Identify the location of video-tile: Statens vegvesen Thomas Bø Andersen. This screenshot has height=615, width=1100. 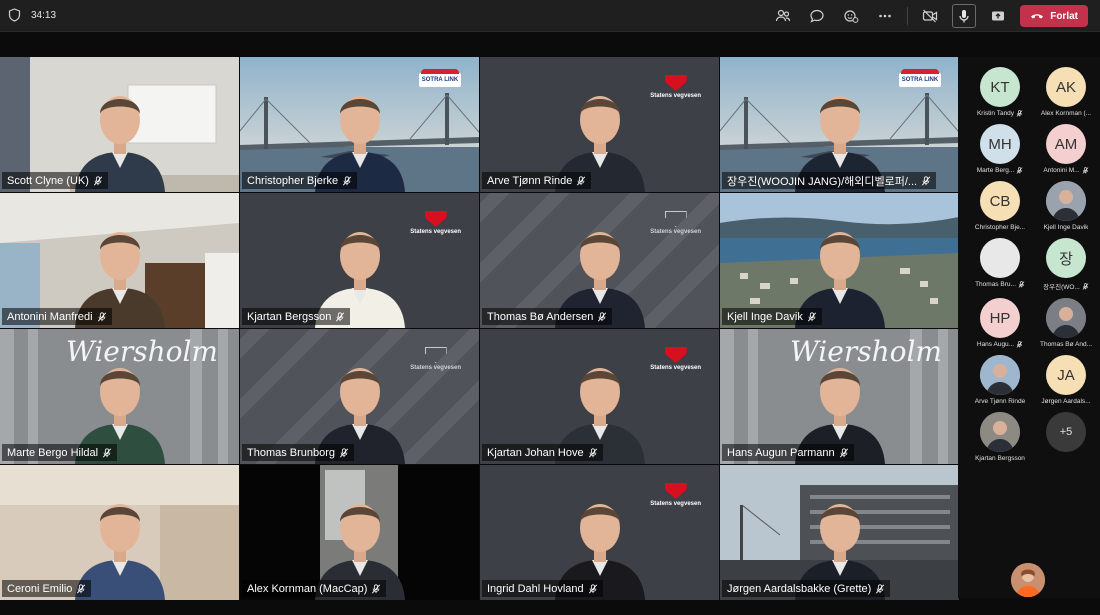
(599, 260).